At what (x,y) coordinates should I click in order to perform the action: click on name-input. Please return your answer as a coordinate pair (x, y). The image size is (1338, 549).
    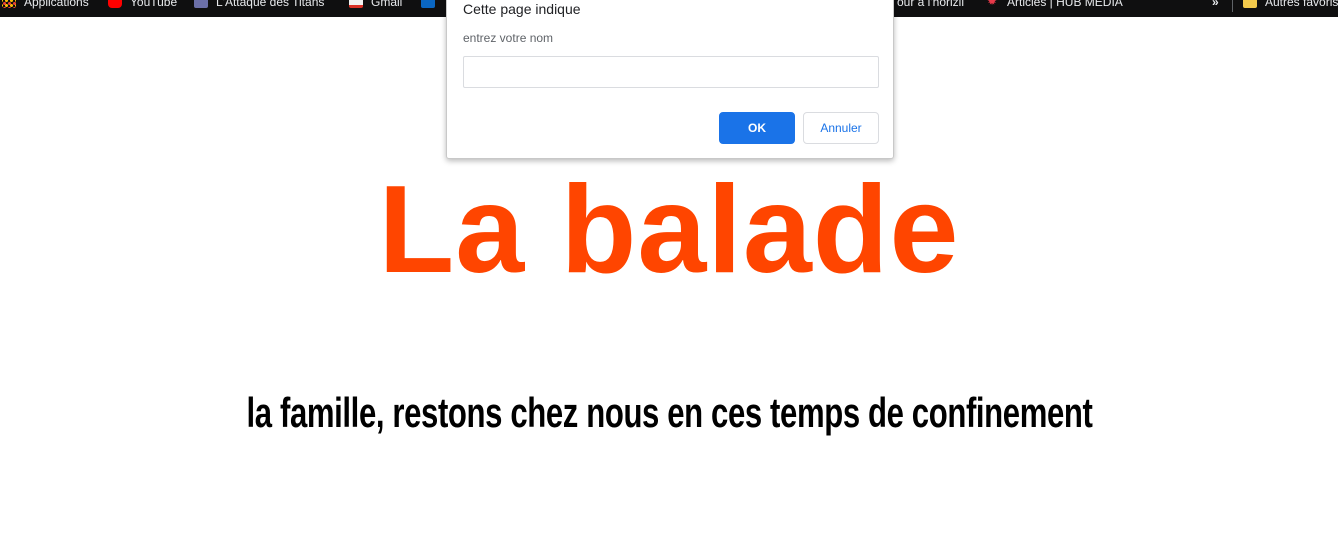
    Looking at the image, I should click on (671, 72).